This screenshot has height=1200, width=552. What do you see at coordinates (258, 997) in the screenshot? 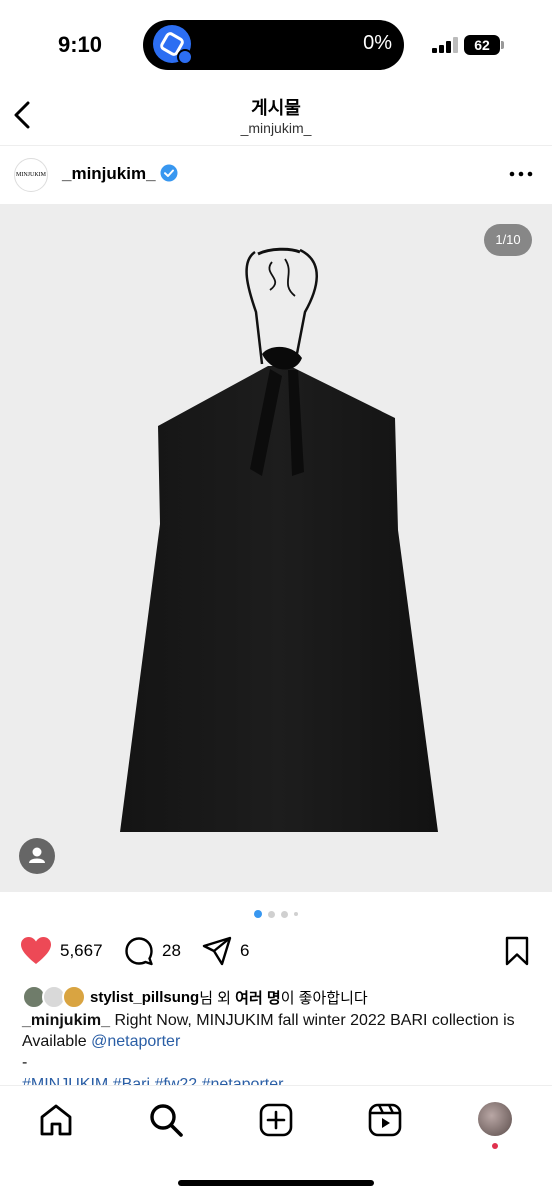
I see `liked-by-others: 여러 명` at bounding box center [258, 997].